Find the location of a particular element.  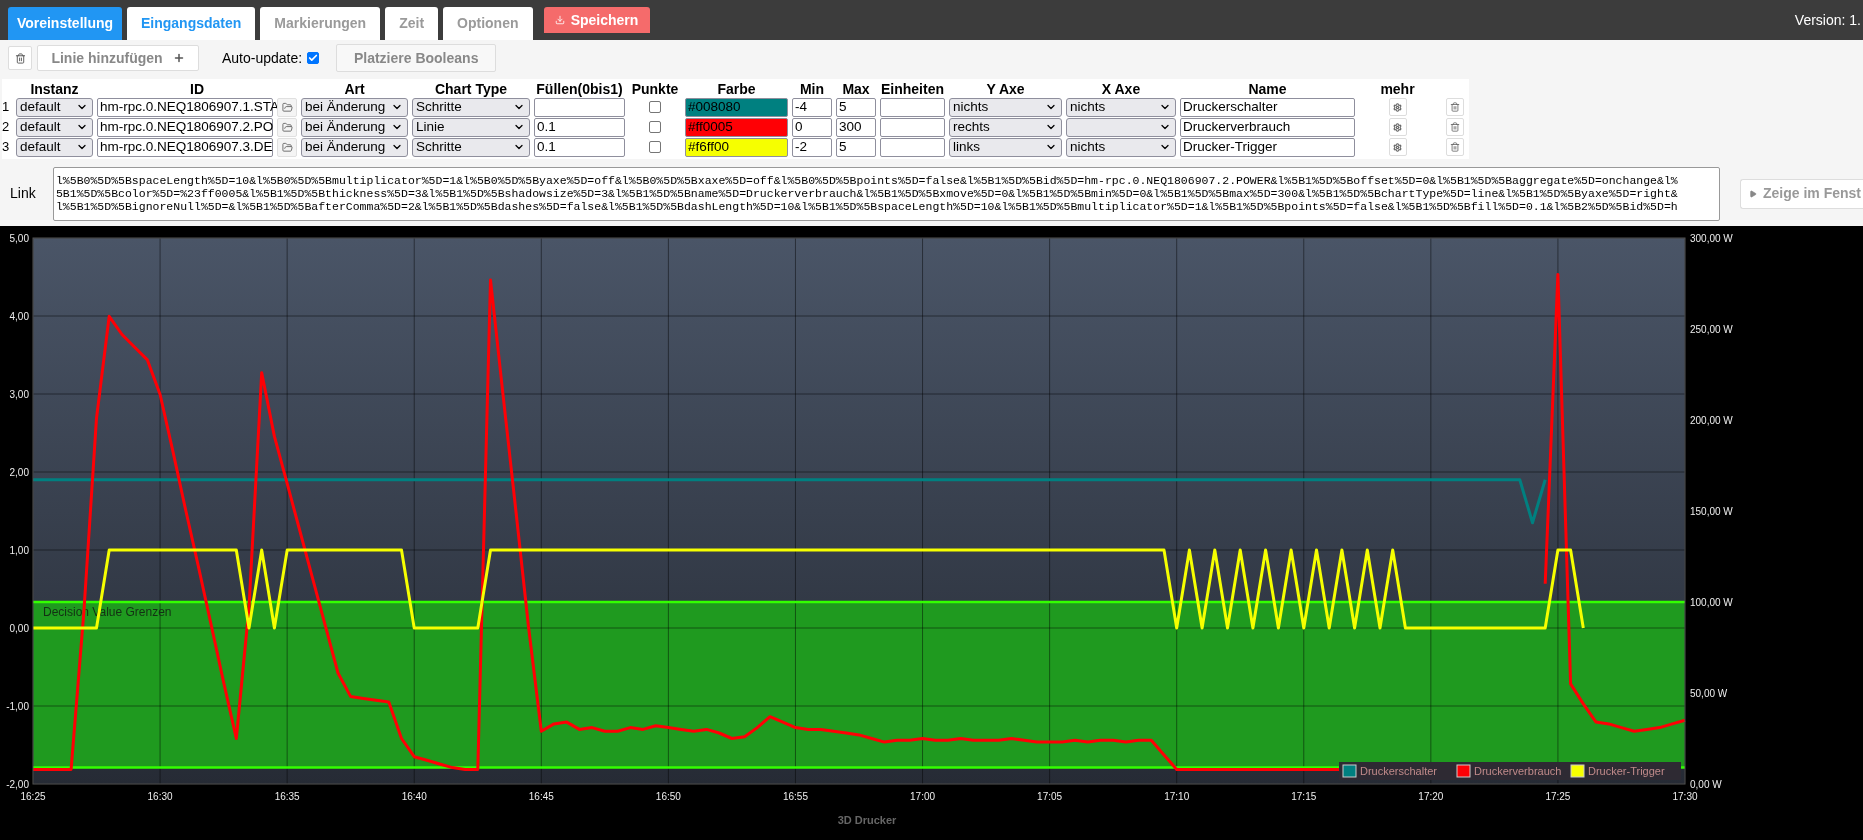

axis-label: 0,00 W is located at coordinates (1706, 784).